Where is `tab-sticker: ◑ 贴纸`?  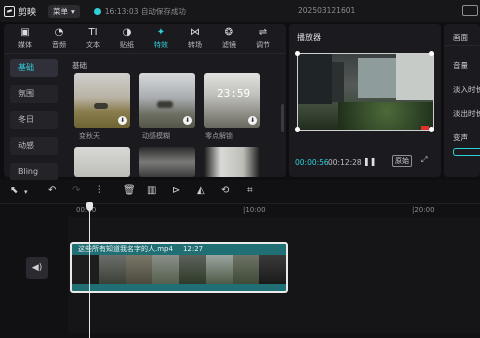
tab-sticker: ◑ 贴纸 is located at coordinates (127, 38).